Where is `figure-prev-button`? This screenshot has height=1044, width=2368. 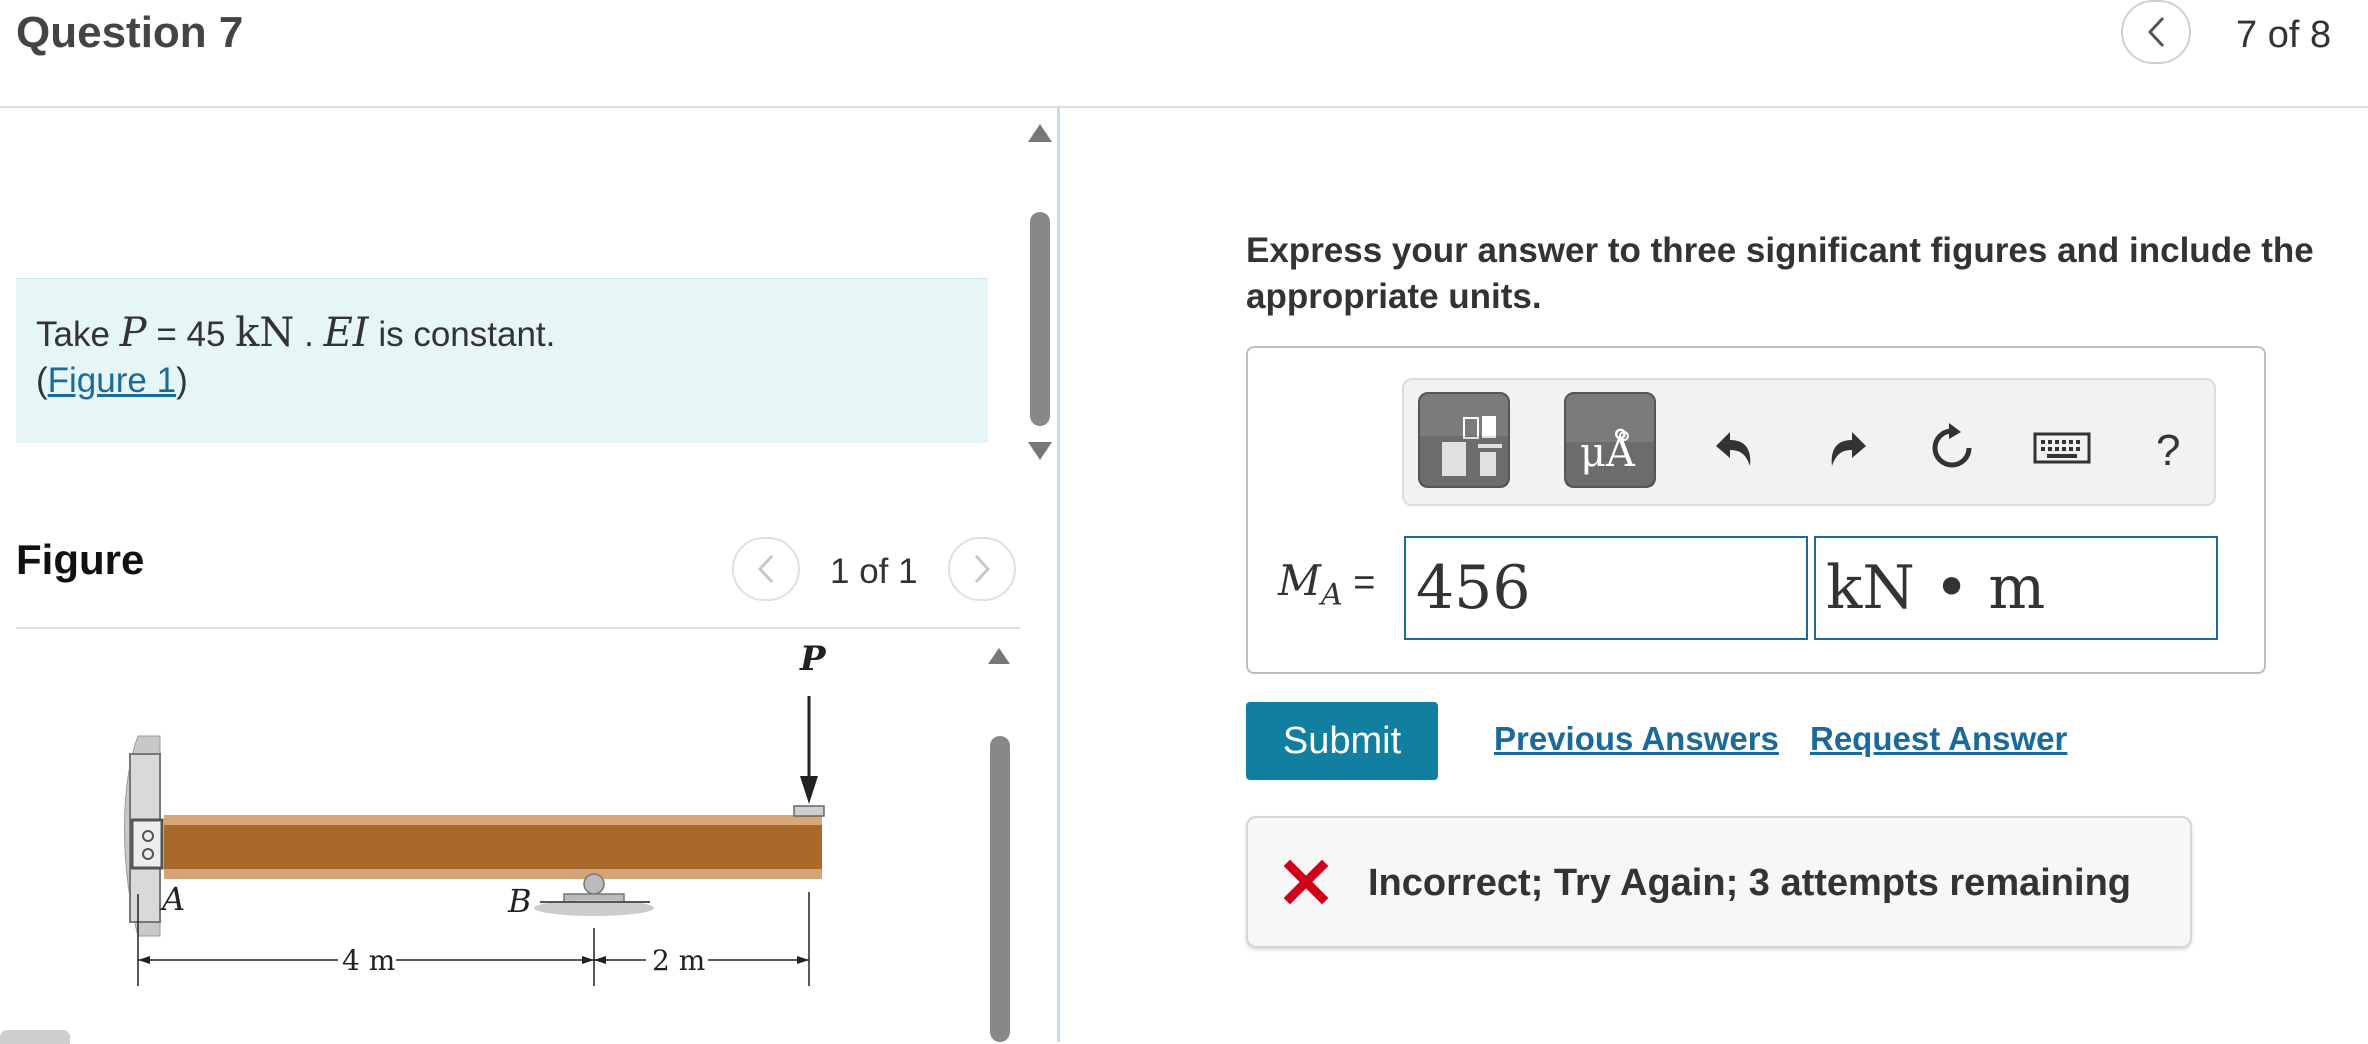 figure-prev-button is located at coordinates (766, 569).